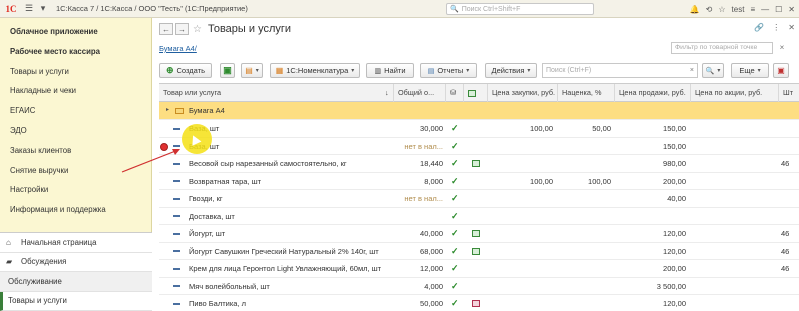 This screenshot has width=799, height=311. What do you see at coordinates (378, 71) in the screenshot?
I see `grid-icon: ▥` at bounding box center [378, 71].